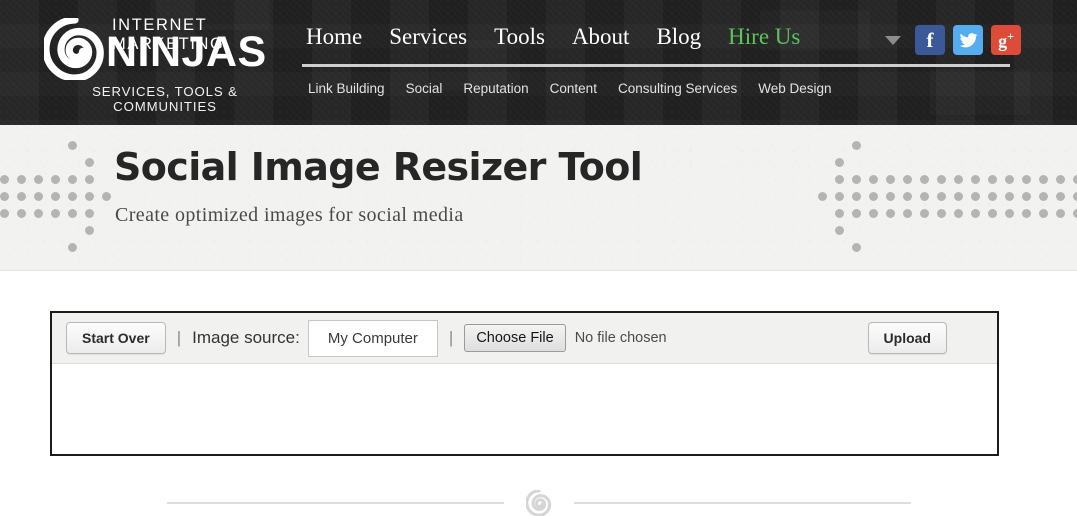 Image resolution: width=1077 pixels, height=516 pixels. I want to click on twitter-icon, so click(968, 40).